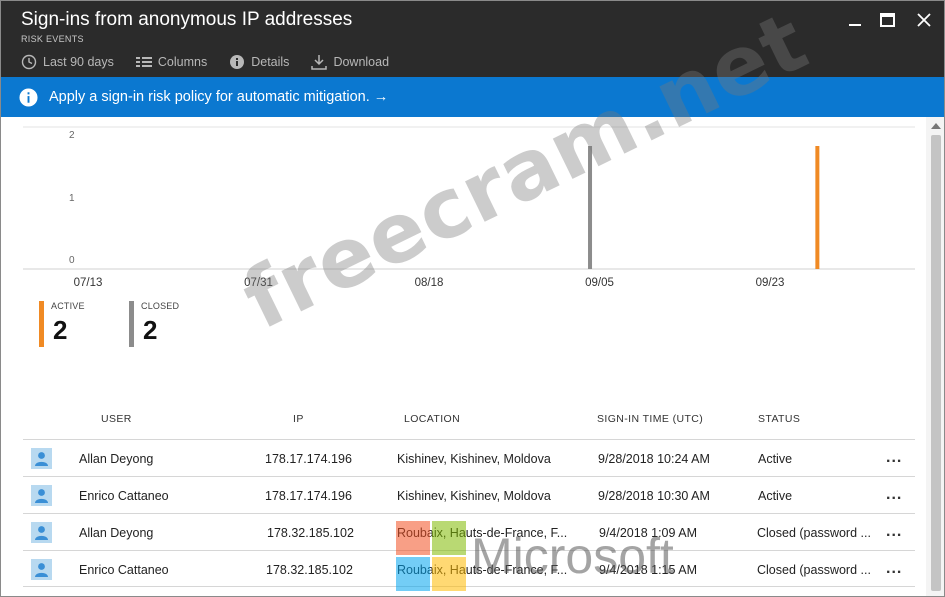 The image size is (945, 597). Describe the element at coordinates (164, 323) in the screenshot. I see `closed-count-tile: CLOSED 2` at that location.